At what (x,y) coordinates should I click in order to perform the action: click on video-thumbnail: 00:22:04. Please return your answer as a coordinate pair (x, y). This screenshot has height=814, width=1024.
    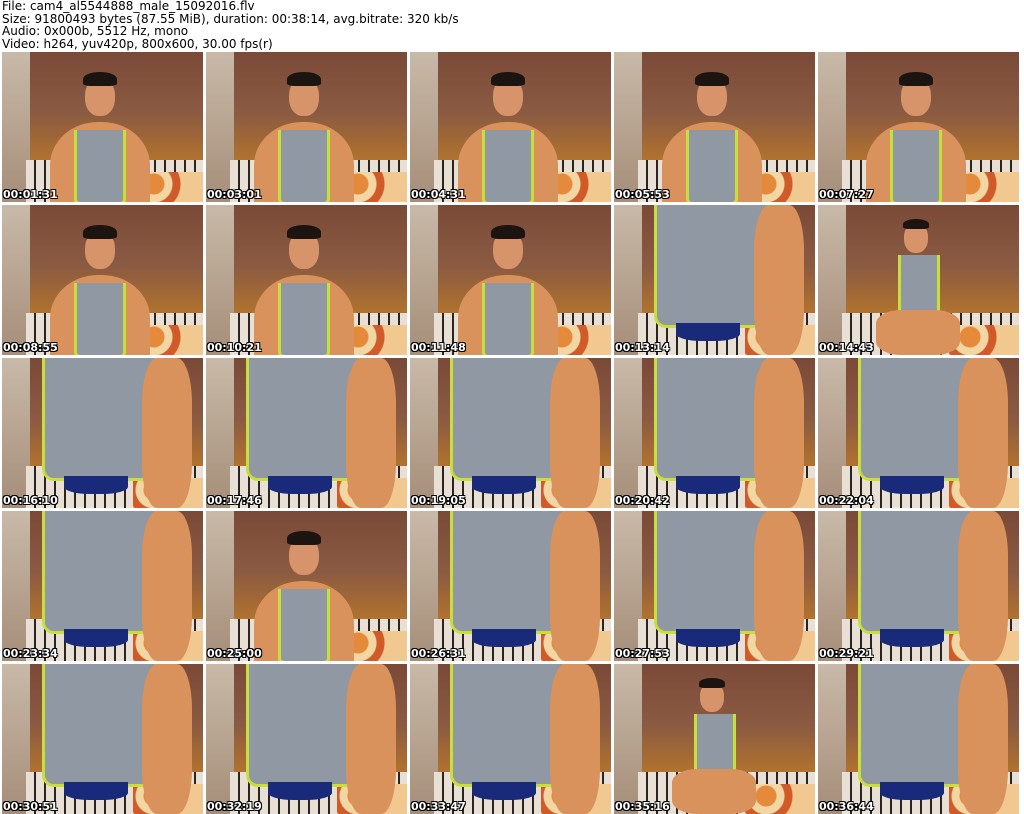
    Looking at the image, I should click on (918, 433).